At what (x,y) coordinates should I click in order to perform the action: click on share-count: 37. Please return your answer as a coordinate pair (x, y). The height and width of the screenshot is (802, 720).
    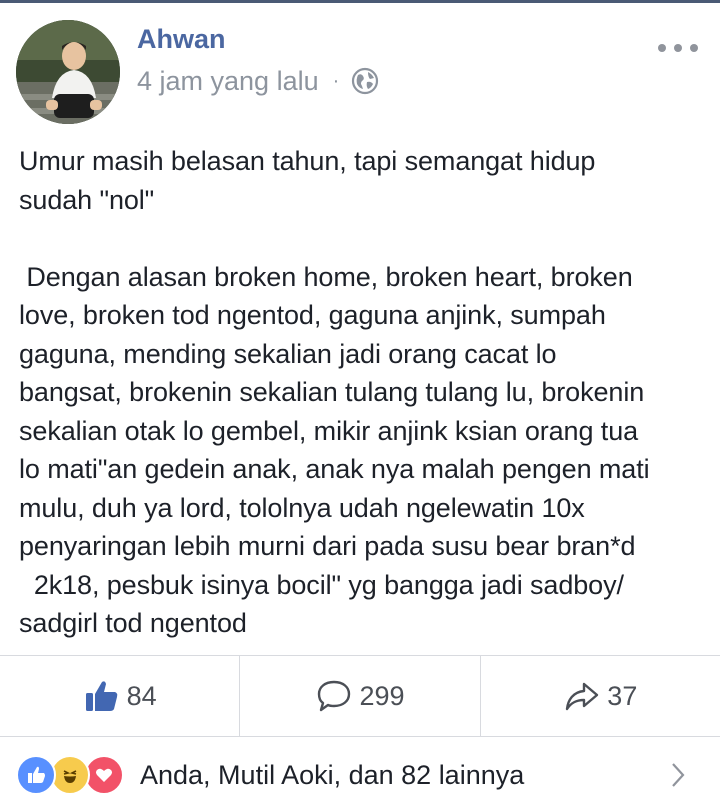
    Looking at the image, I should click on (622, 695).